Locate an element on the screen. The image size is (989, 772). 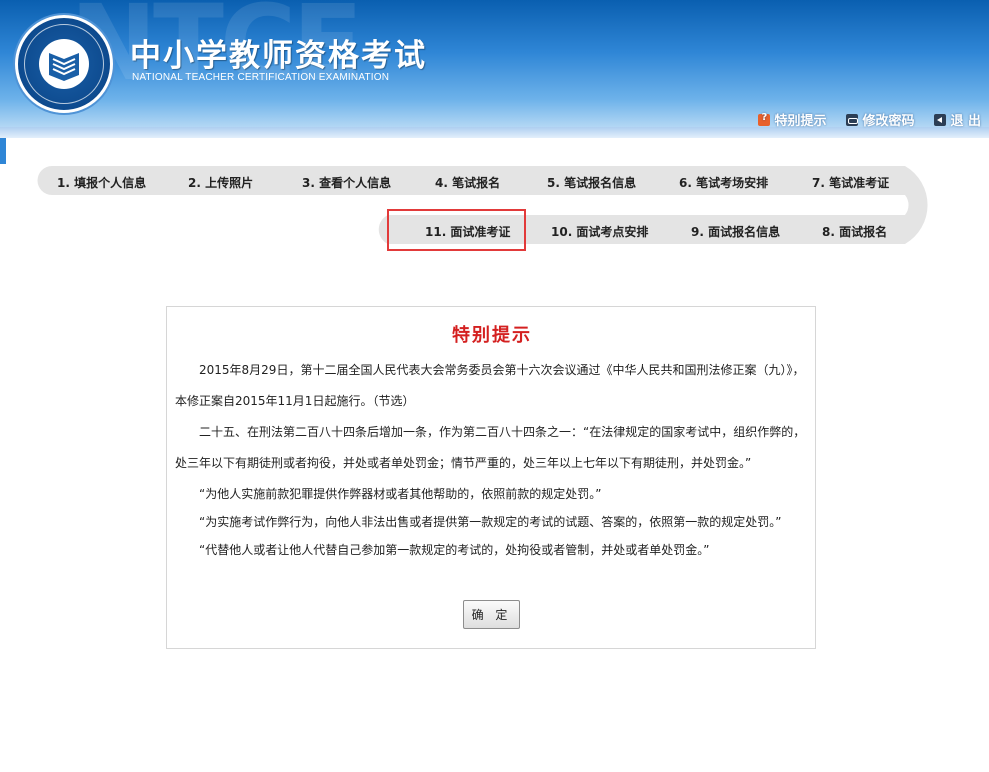
logout-link: 退 出 is located at coordinates (957, 119).